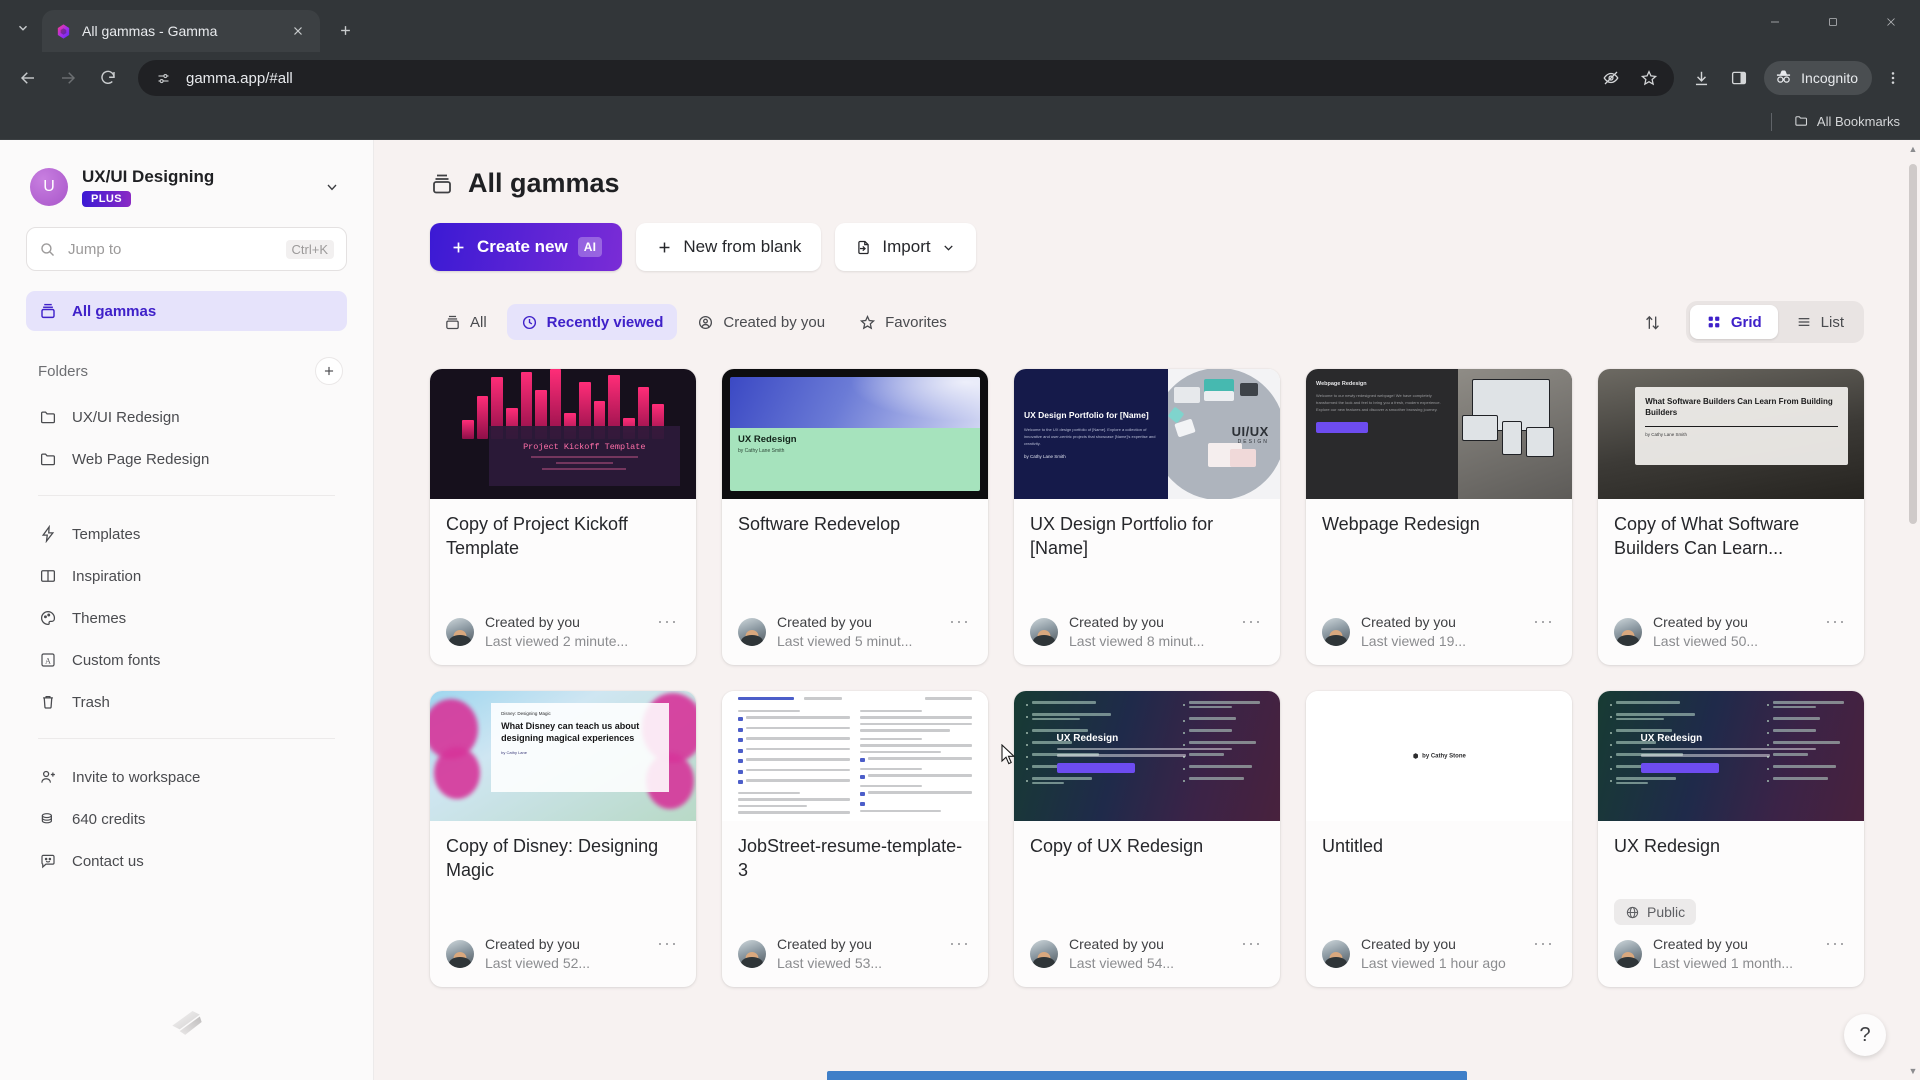 This screenshot has height=1080, width=1920. What do you see at coordinates (906, 78) in the screenshot?
I see `address-bar: gamma.app/#all` at bounding box center [906, 78].